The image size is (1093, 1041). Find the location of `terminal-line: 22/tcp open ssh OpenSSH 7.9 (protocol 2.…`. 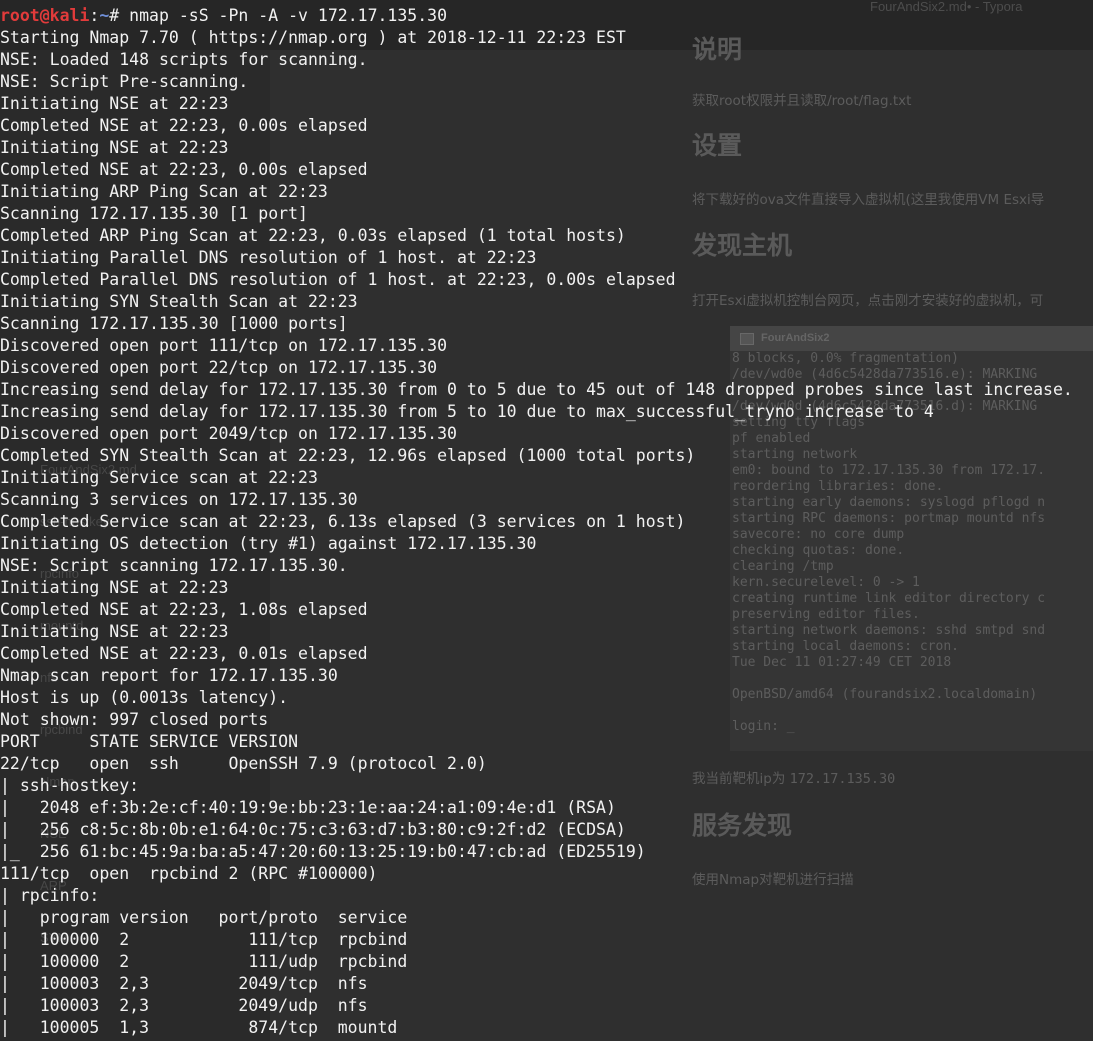

terminal-line: 22/tcp open ssh OpenSSH 7.9 (protocol 2.… is located at coordinates (243, 763).